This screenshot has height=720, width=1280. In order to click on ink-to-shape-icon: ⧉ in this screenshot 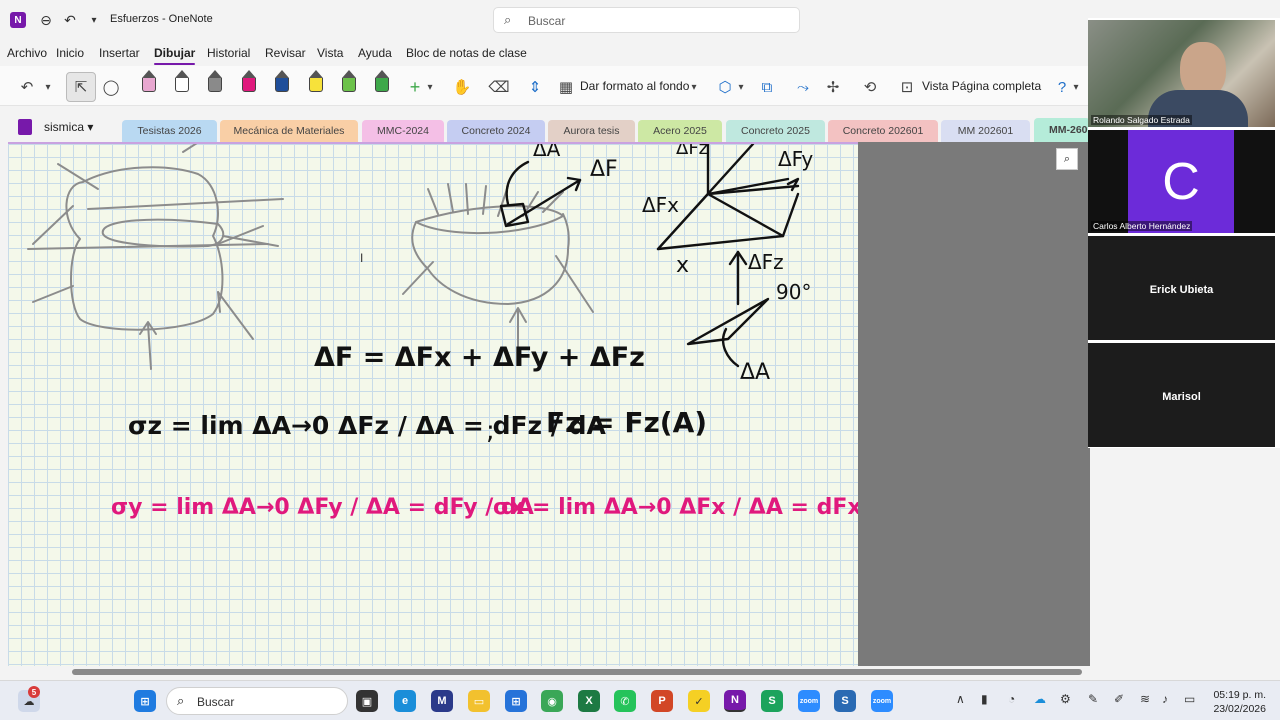, I will do `click(767, 87)`.